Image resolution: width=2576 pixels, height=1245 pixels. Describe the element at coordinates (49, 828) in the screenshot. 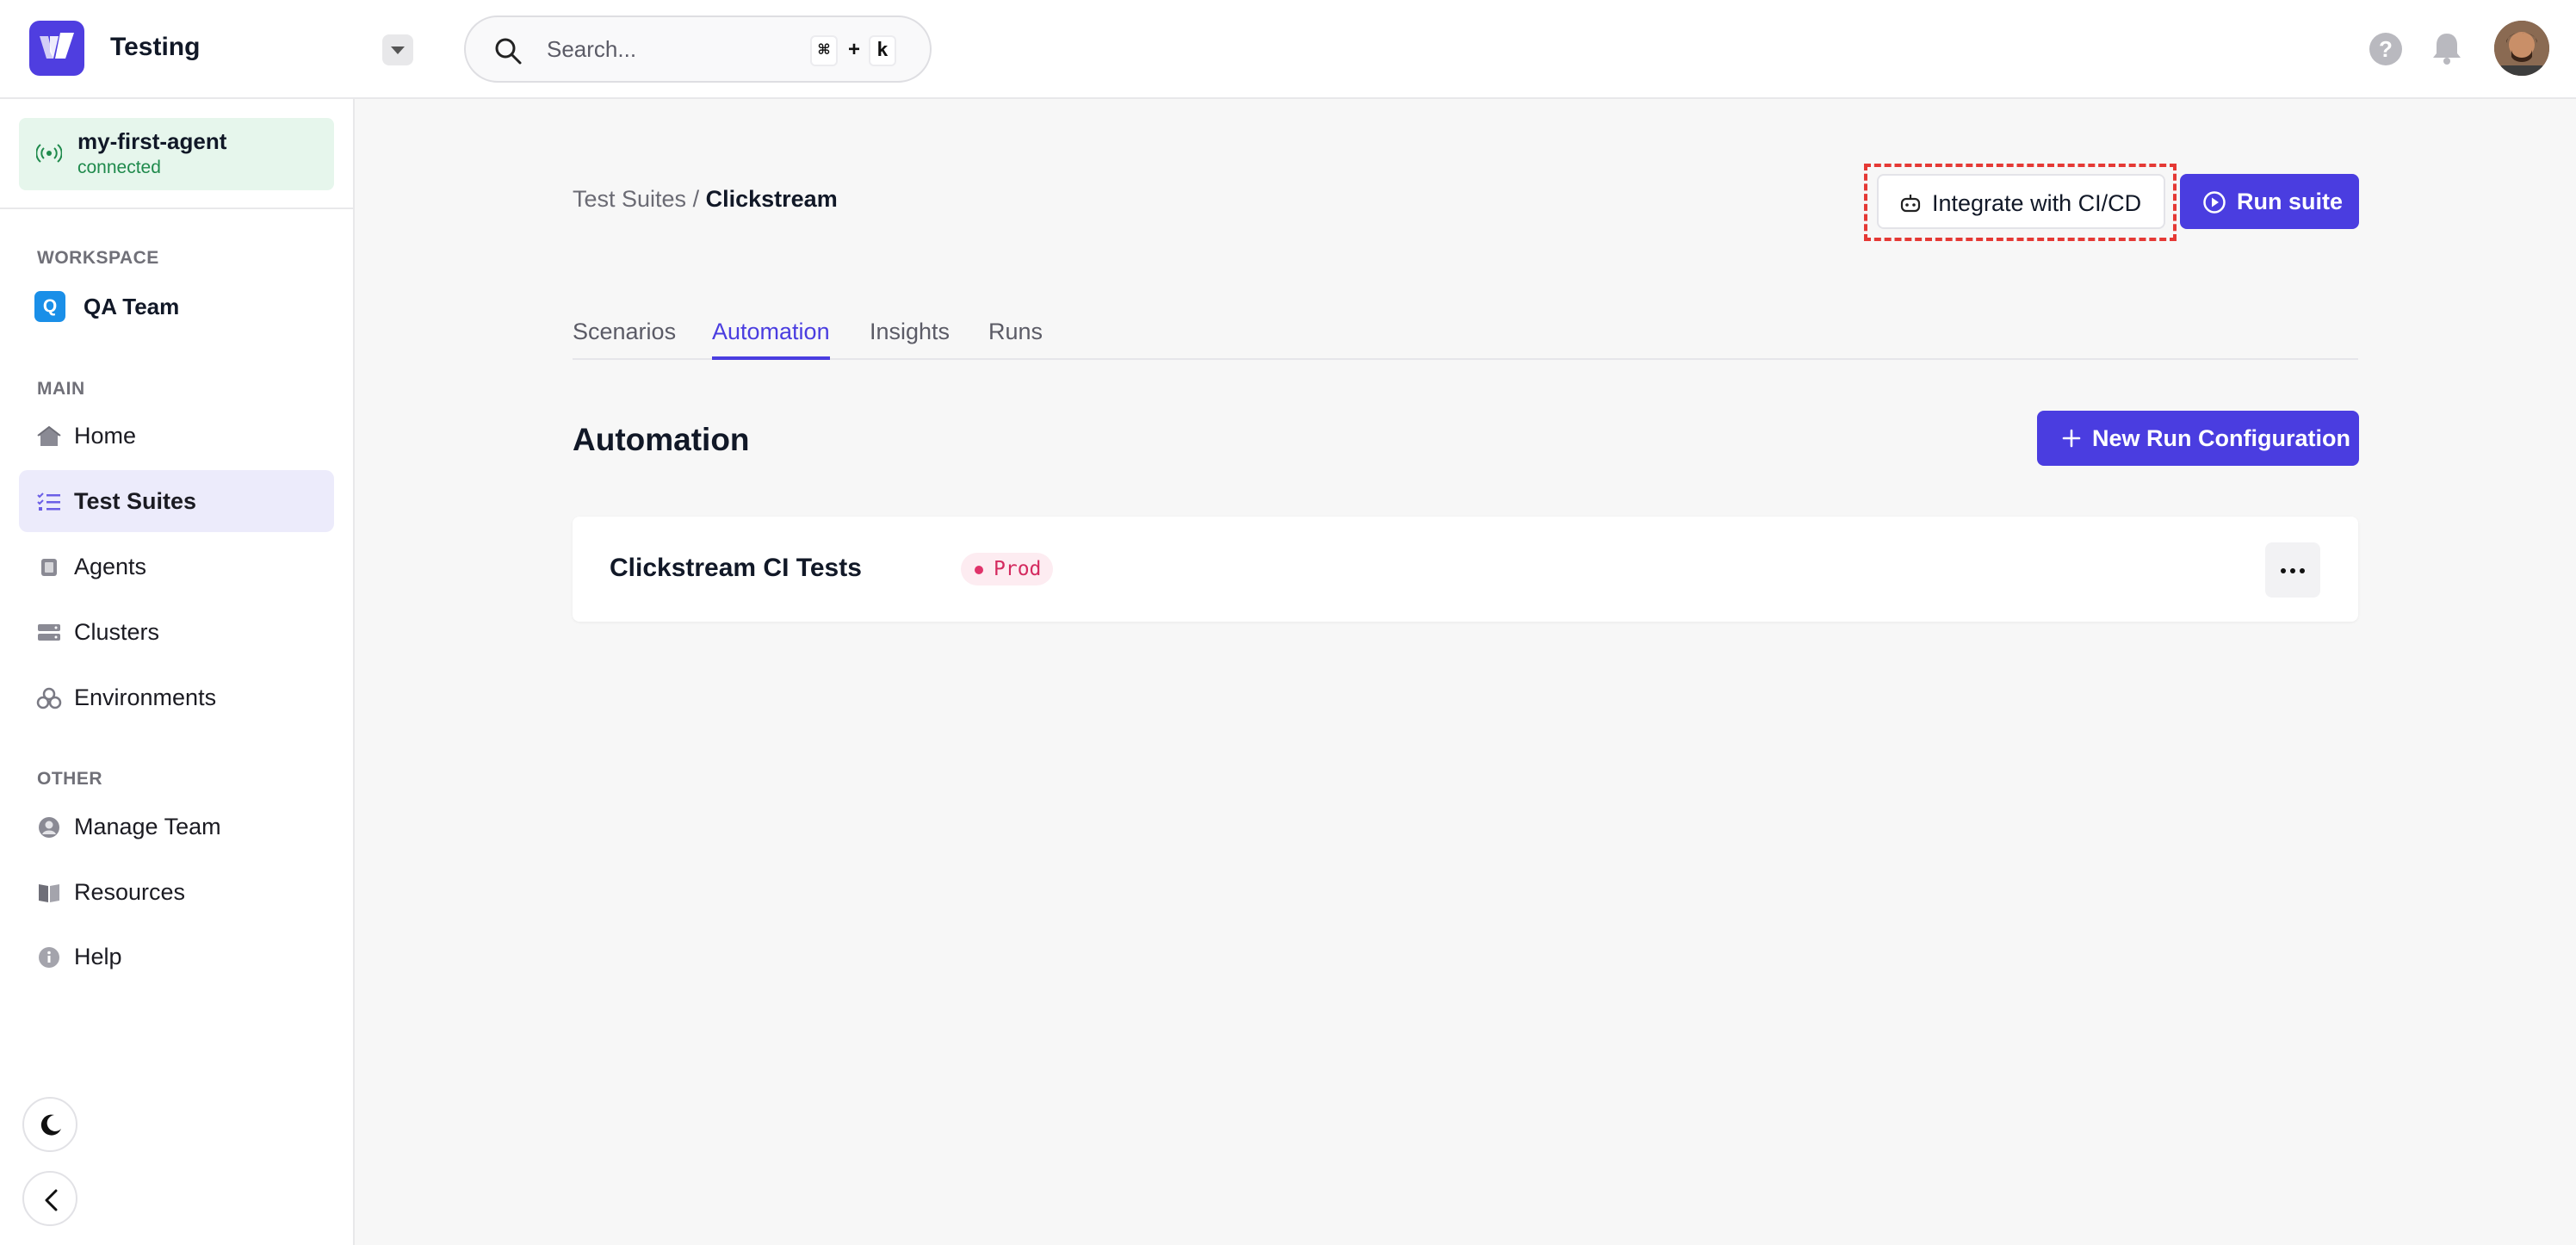

I see `user-circle-icon` at that location.